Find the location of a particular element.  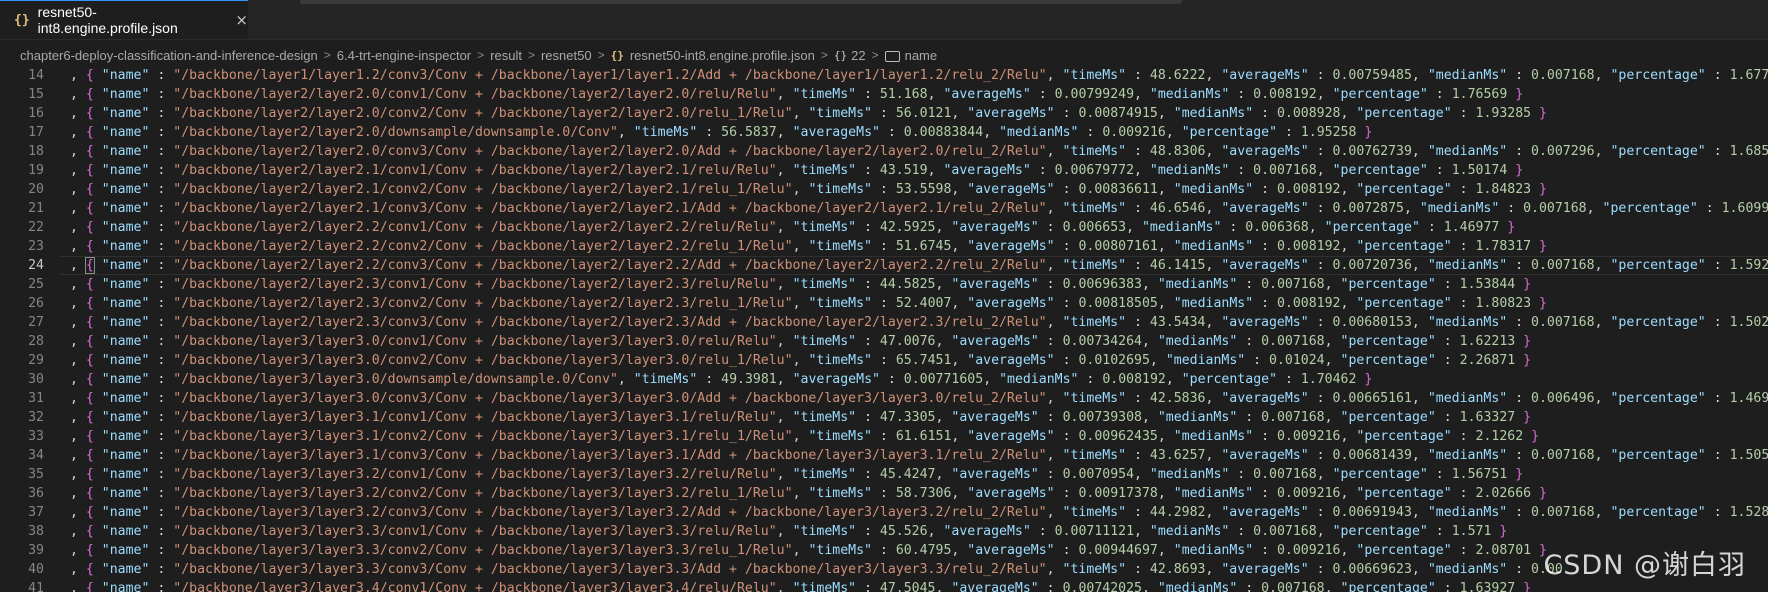

breadcrumb-field: name is located at coordinates (921, 55).